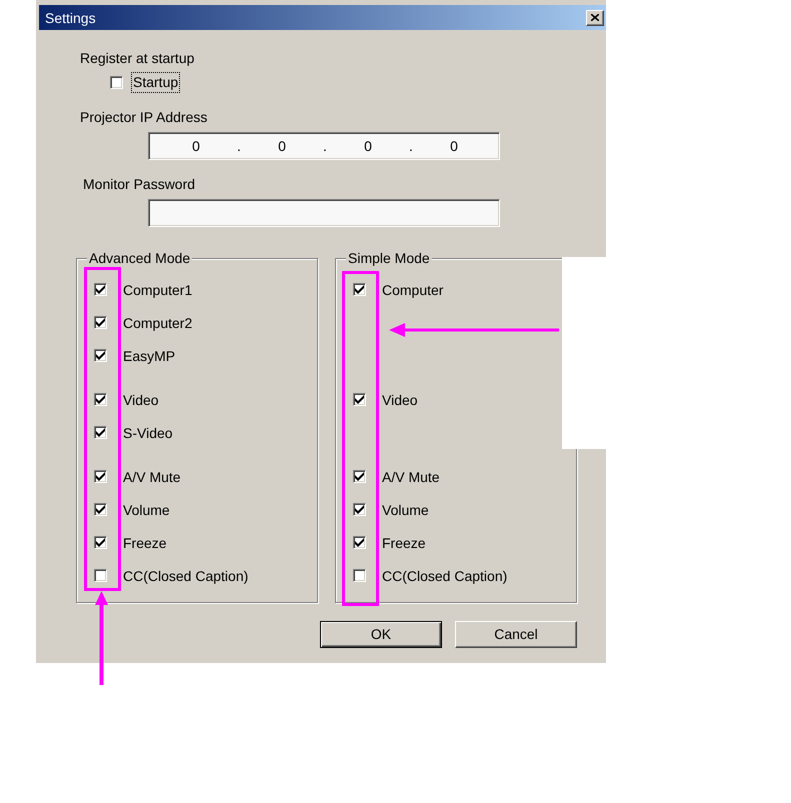 Image resolution: width=791 pixels, height=803 pixels. Describe the element at coordinates (413, 290) in the screenshot. I see `checkbox-label: Computer` at that location.